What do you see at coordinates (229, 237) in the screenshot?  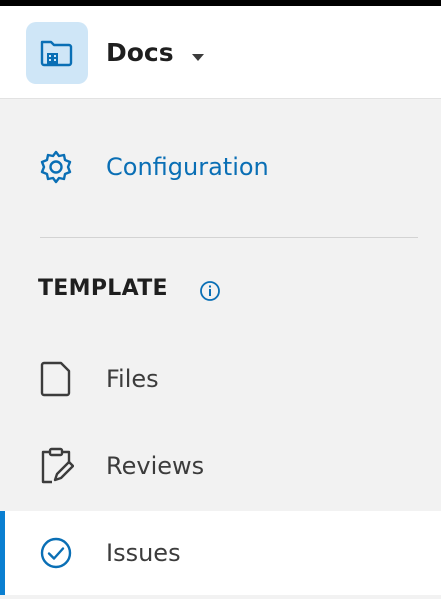 I see `divider` at bounding box center [229, 237].